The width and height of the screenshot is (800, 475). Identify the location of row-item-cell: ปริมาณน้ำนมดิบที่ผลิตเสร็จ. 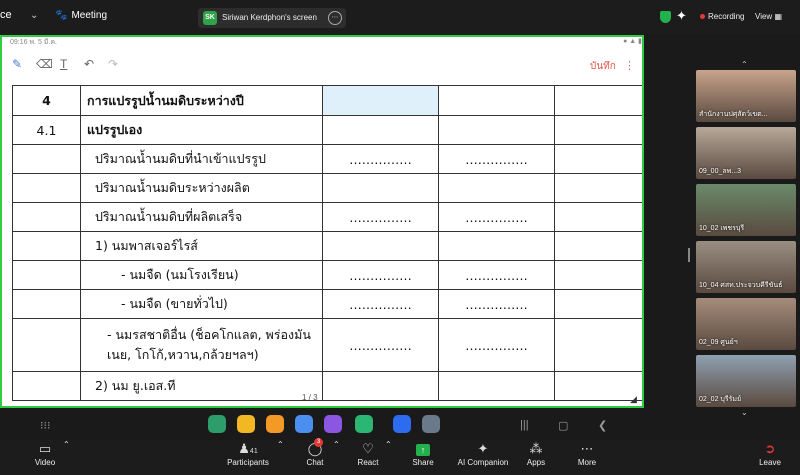
(201, 217).